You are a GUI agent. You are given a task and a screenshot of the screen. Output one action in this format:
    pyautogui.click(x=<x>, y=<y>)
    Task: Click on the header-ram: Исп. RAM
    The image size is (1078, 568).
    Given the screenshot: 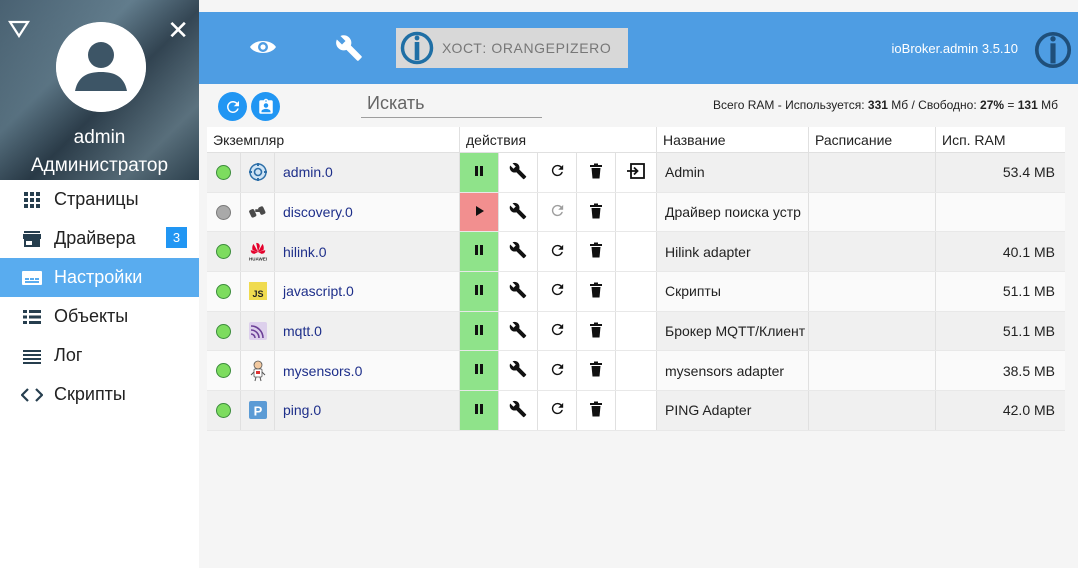 What is the action you would take?
    pyautogui.click(x=1000, y=139)
    